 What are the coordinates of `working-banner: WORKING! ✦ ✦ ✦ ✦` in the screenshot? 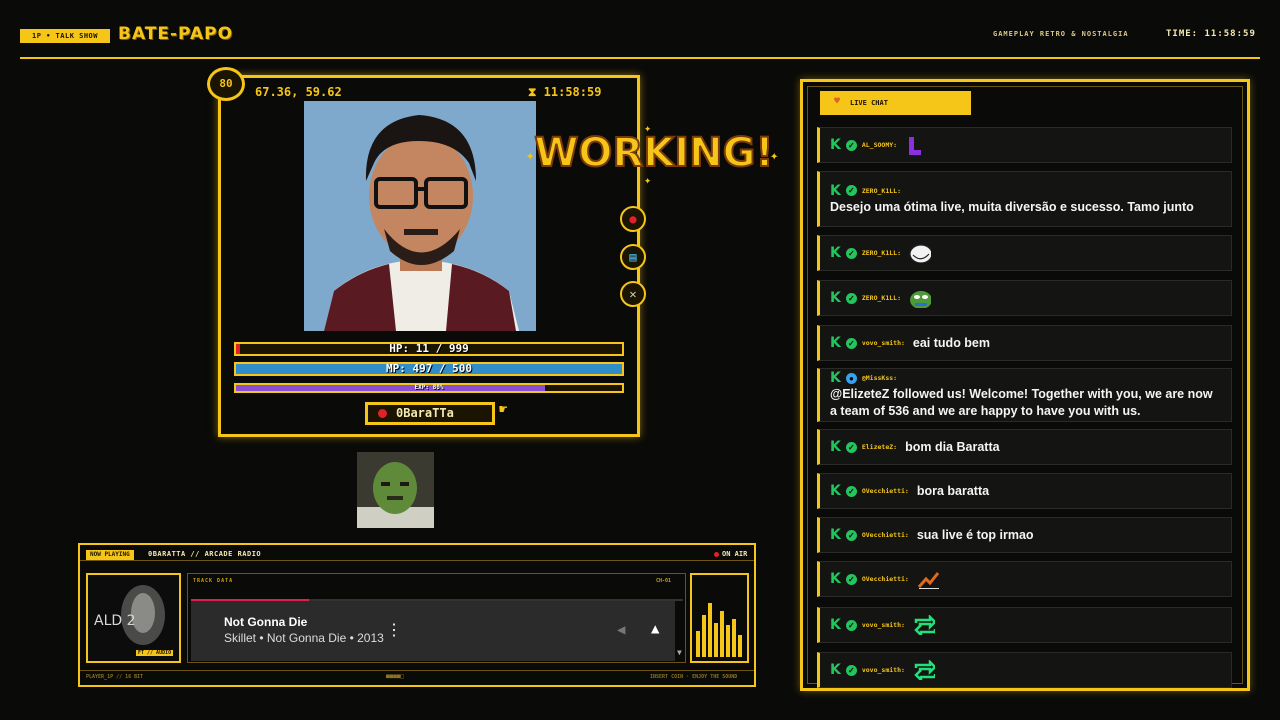 It's located at (654, 154).